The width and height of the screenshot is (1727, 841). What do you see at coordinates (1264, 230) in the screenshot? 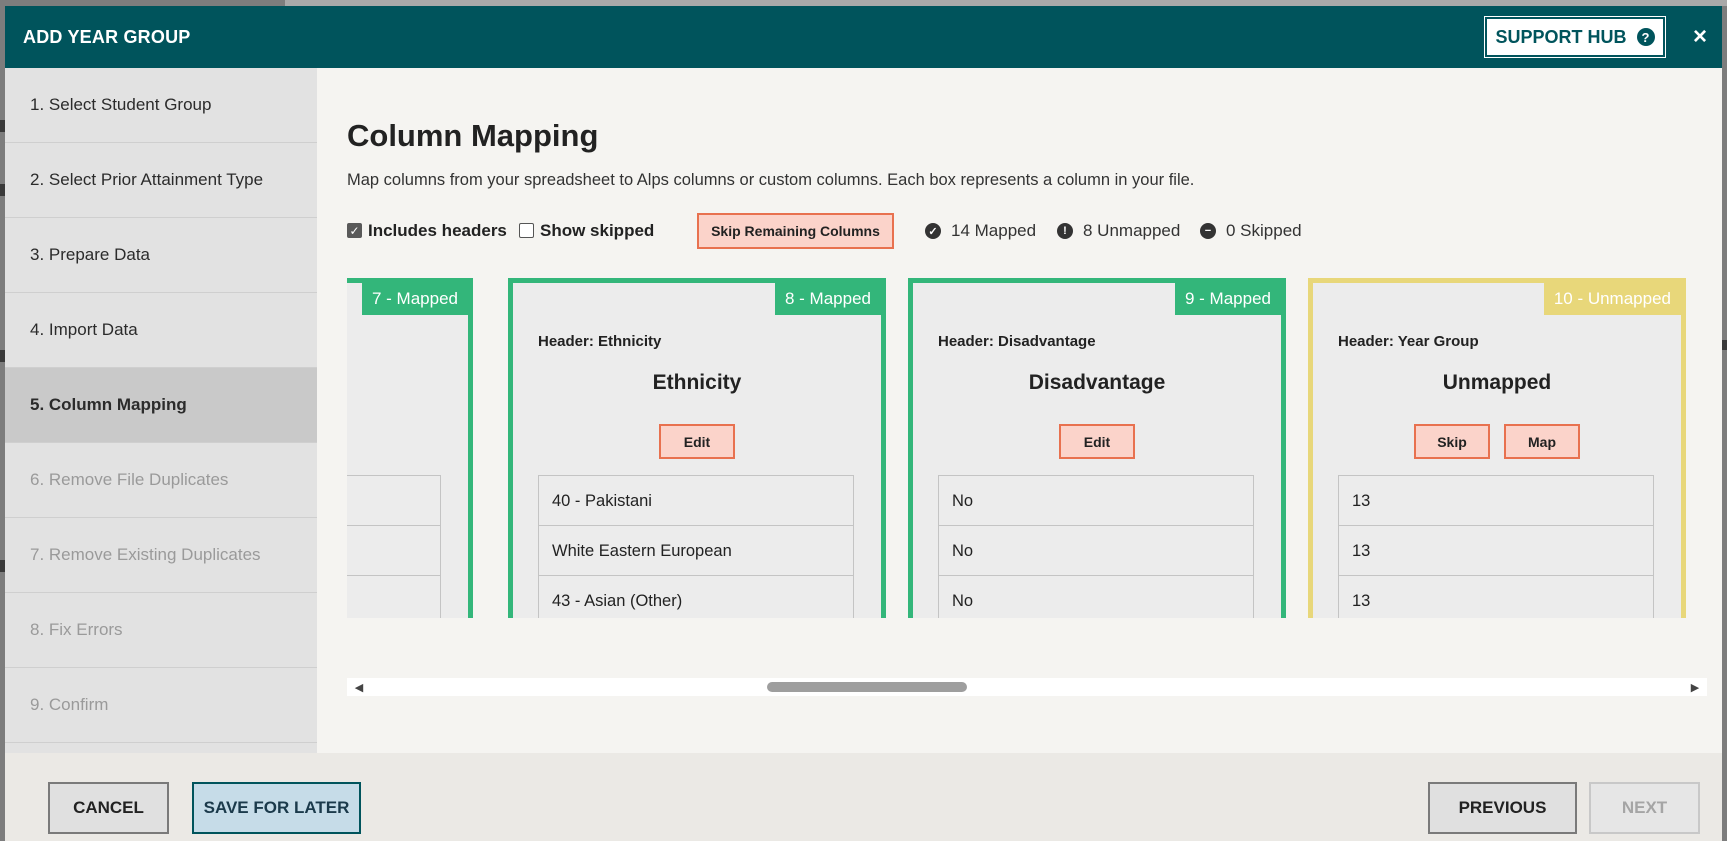
I see `skipped-count-text: 0 Skipped` at bounding box center [1264, 230].